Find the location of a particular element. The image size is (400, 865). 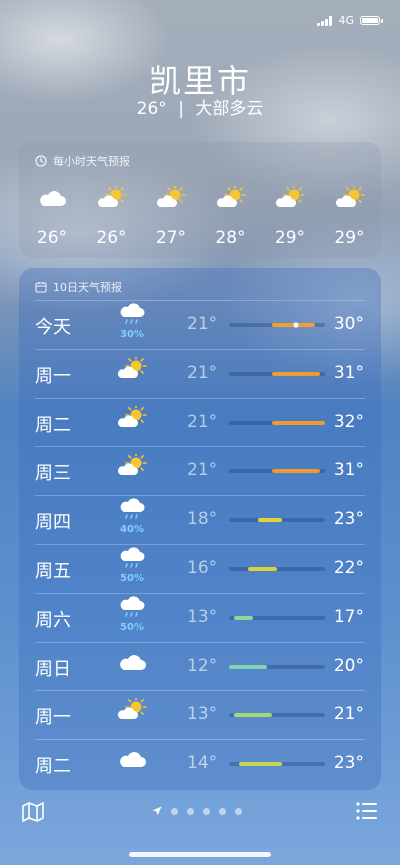

daily-row: 周日 12° 20° is located at coordinates (200, 666).